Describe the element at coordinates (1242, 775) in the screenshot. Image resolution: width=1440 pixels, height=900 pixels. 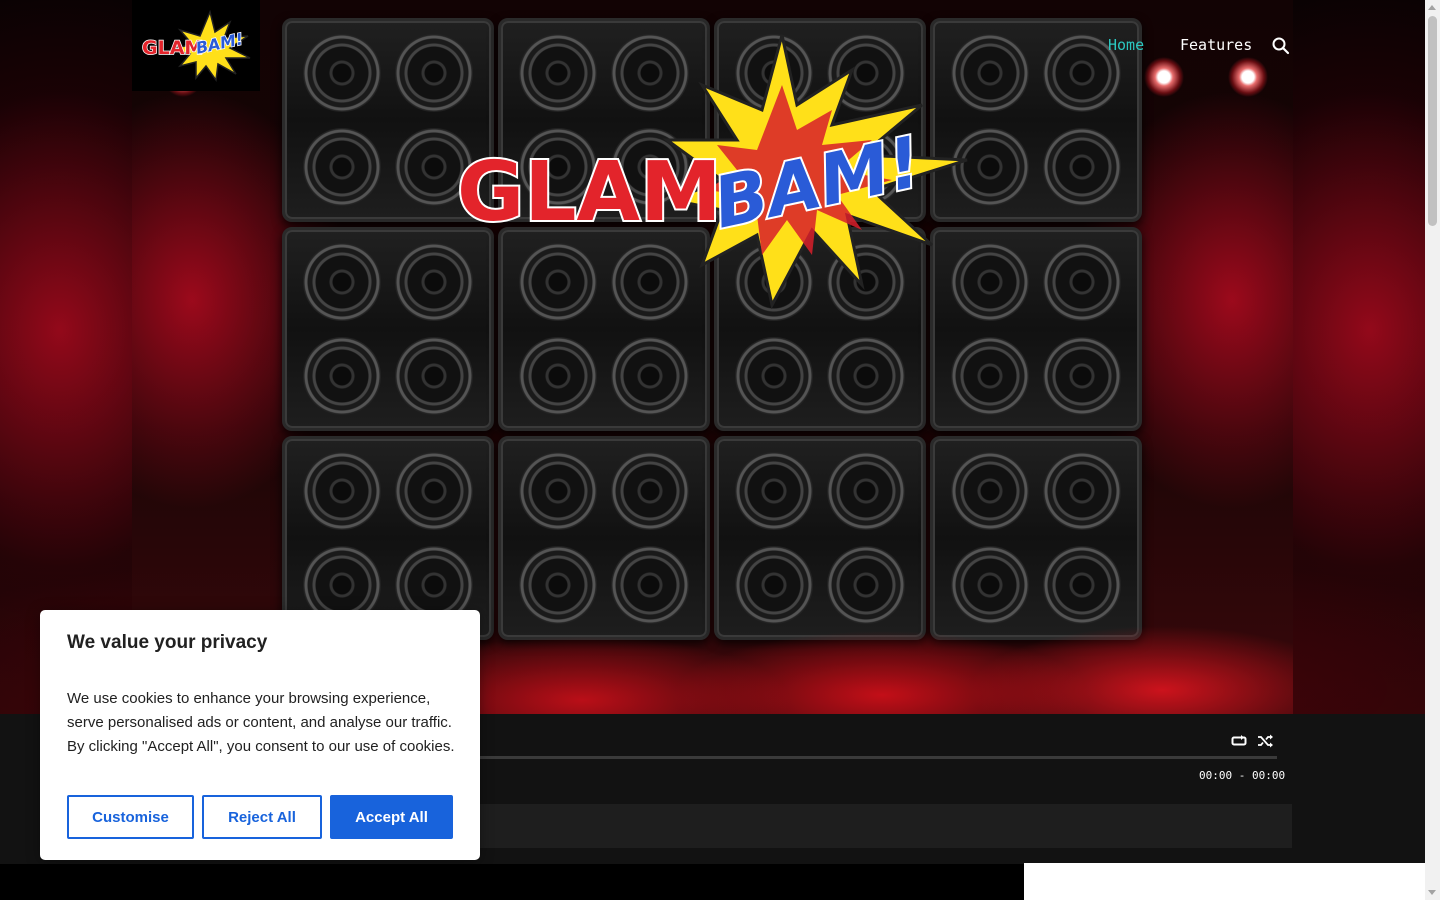
I see `player-time: 00:00 - 00:00` at that location.